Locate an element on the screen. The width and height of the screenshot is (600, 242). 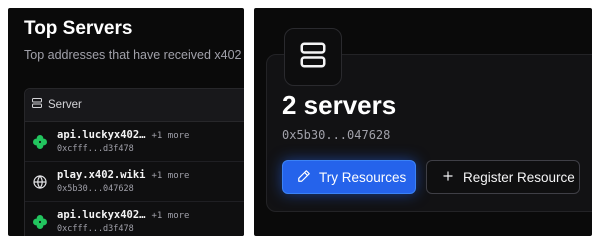
server-address: 0x5b30...047628 is located at coordinates (95, 189).